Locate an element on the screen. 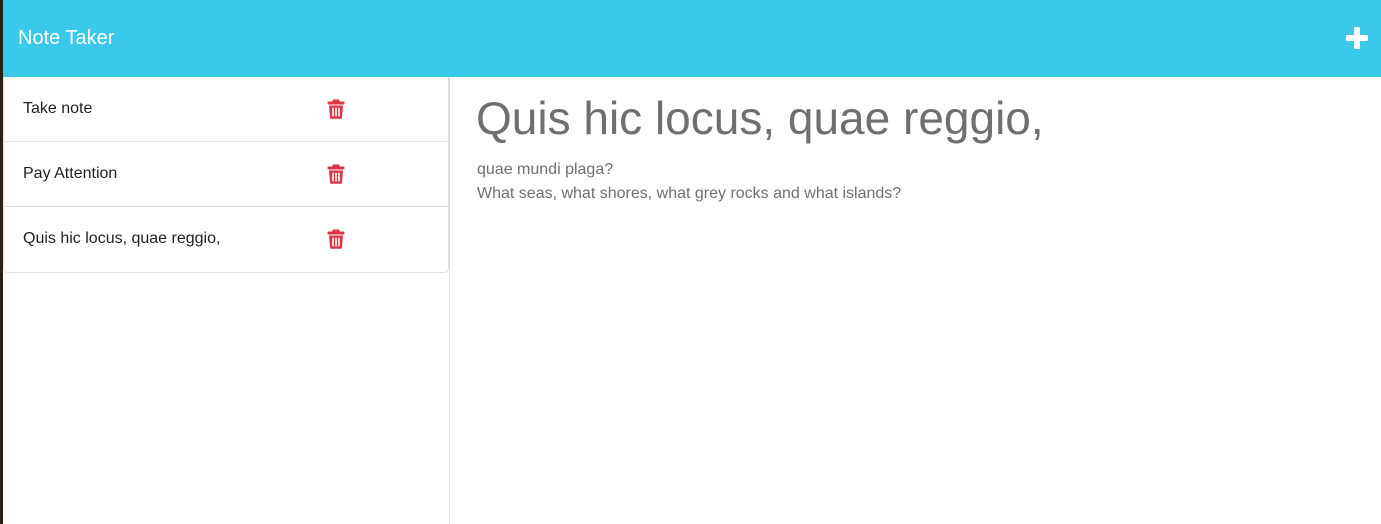 This screenshot has height=524, width=1381. app-title: Note Taker is located at coordinates (66, 38).